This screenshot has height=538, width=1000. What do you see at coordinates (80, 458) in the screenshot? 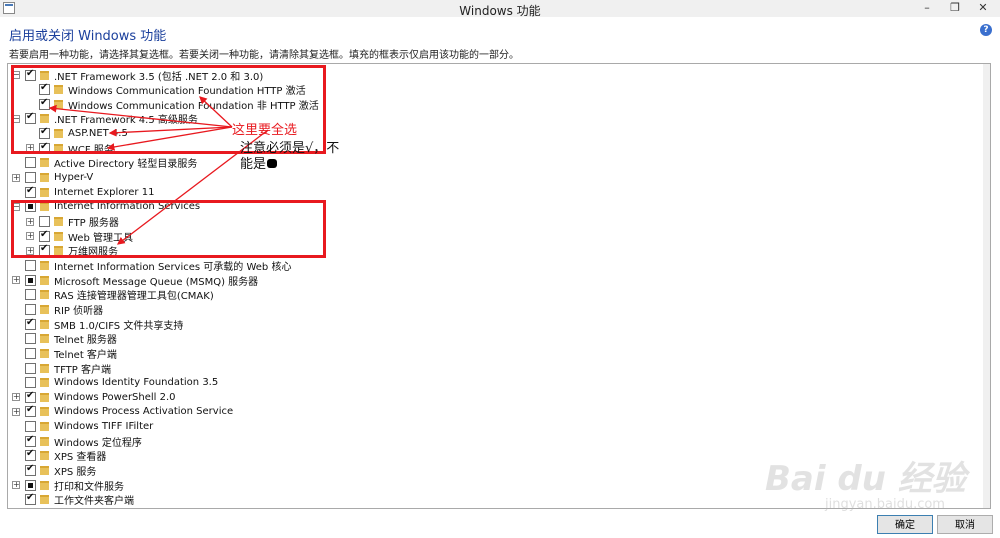
I see `feature-label: XPS 查看器` at bounding box center [80, 458].